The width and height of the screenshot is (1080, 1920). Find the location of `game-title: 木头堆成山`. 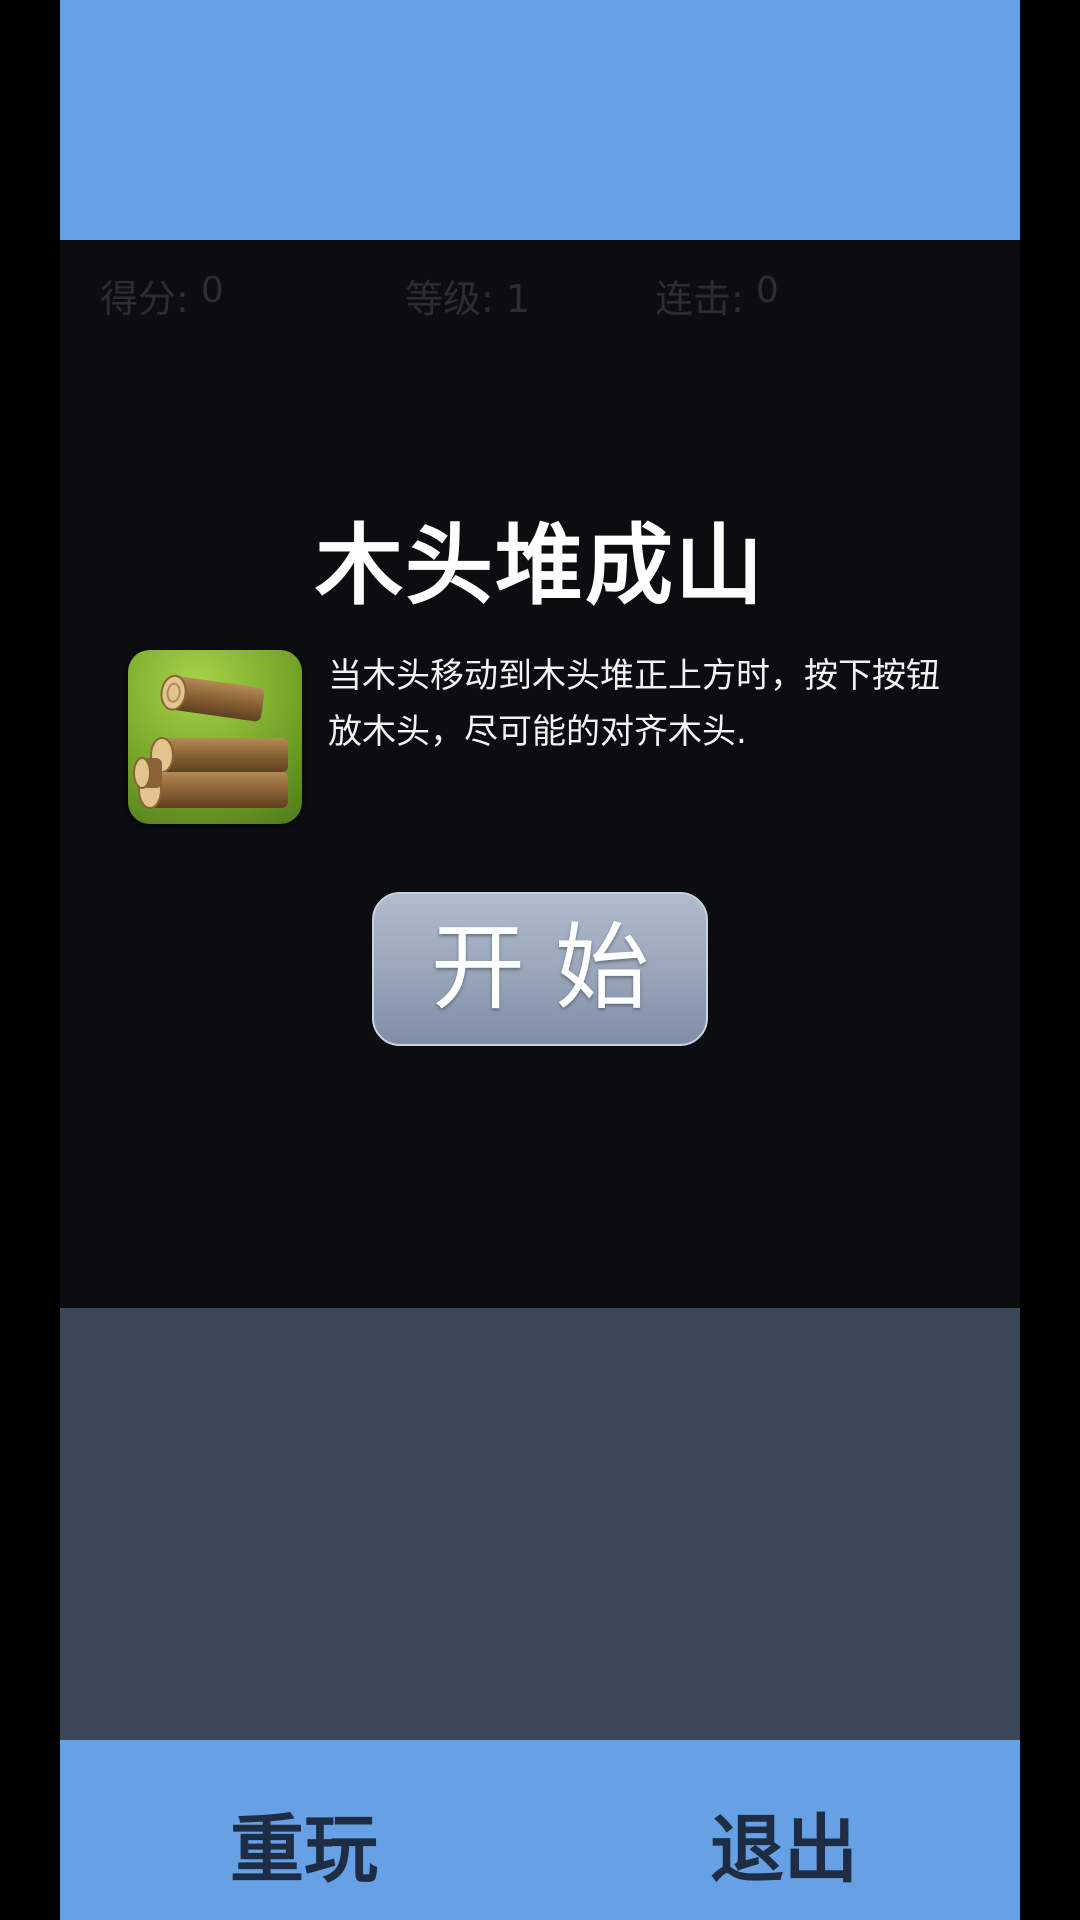

game-title: 木头堆成山 is located at coordinates (539, 565).